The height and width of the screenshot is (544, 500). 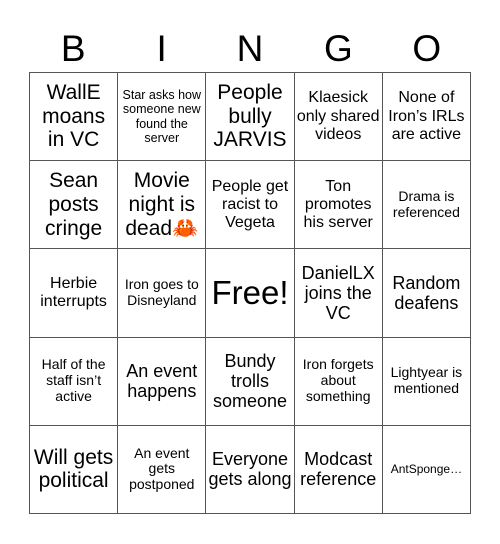 I want to click on cell-text: People bully JARVIS, so click(x=250, y=116).